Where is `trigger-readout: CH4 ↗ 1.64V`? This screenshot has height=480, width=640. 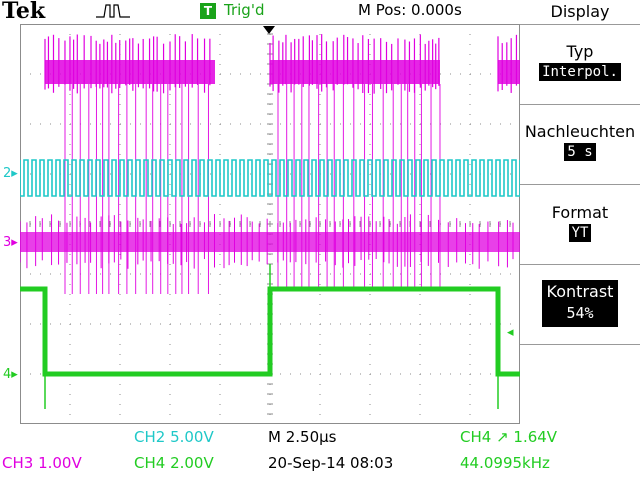 trigger-readout: CH4 ↗ 1.64V is located at coordinates (509, 437).